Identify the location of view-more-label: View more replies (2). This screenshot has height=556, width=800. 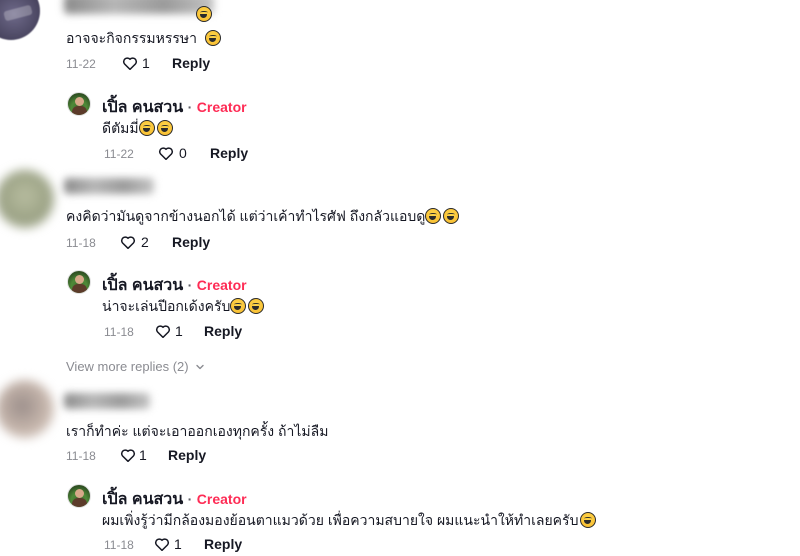
(127, 366).